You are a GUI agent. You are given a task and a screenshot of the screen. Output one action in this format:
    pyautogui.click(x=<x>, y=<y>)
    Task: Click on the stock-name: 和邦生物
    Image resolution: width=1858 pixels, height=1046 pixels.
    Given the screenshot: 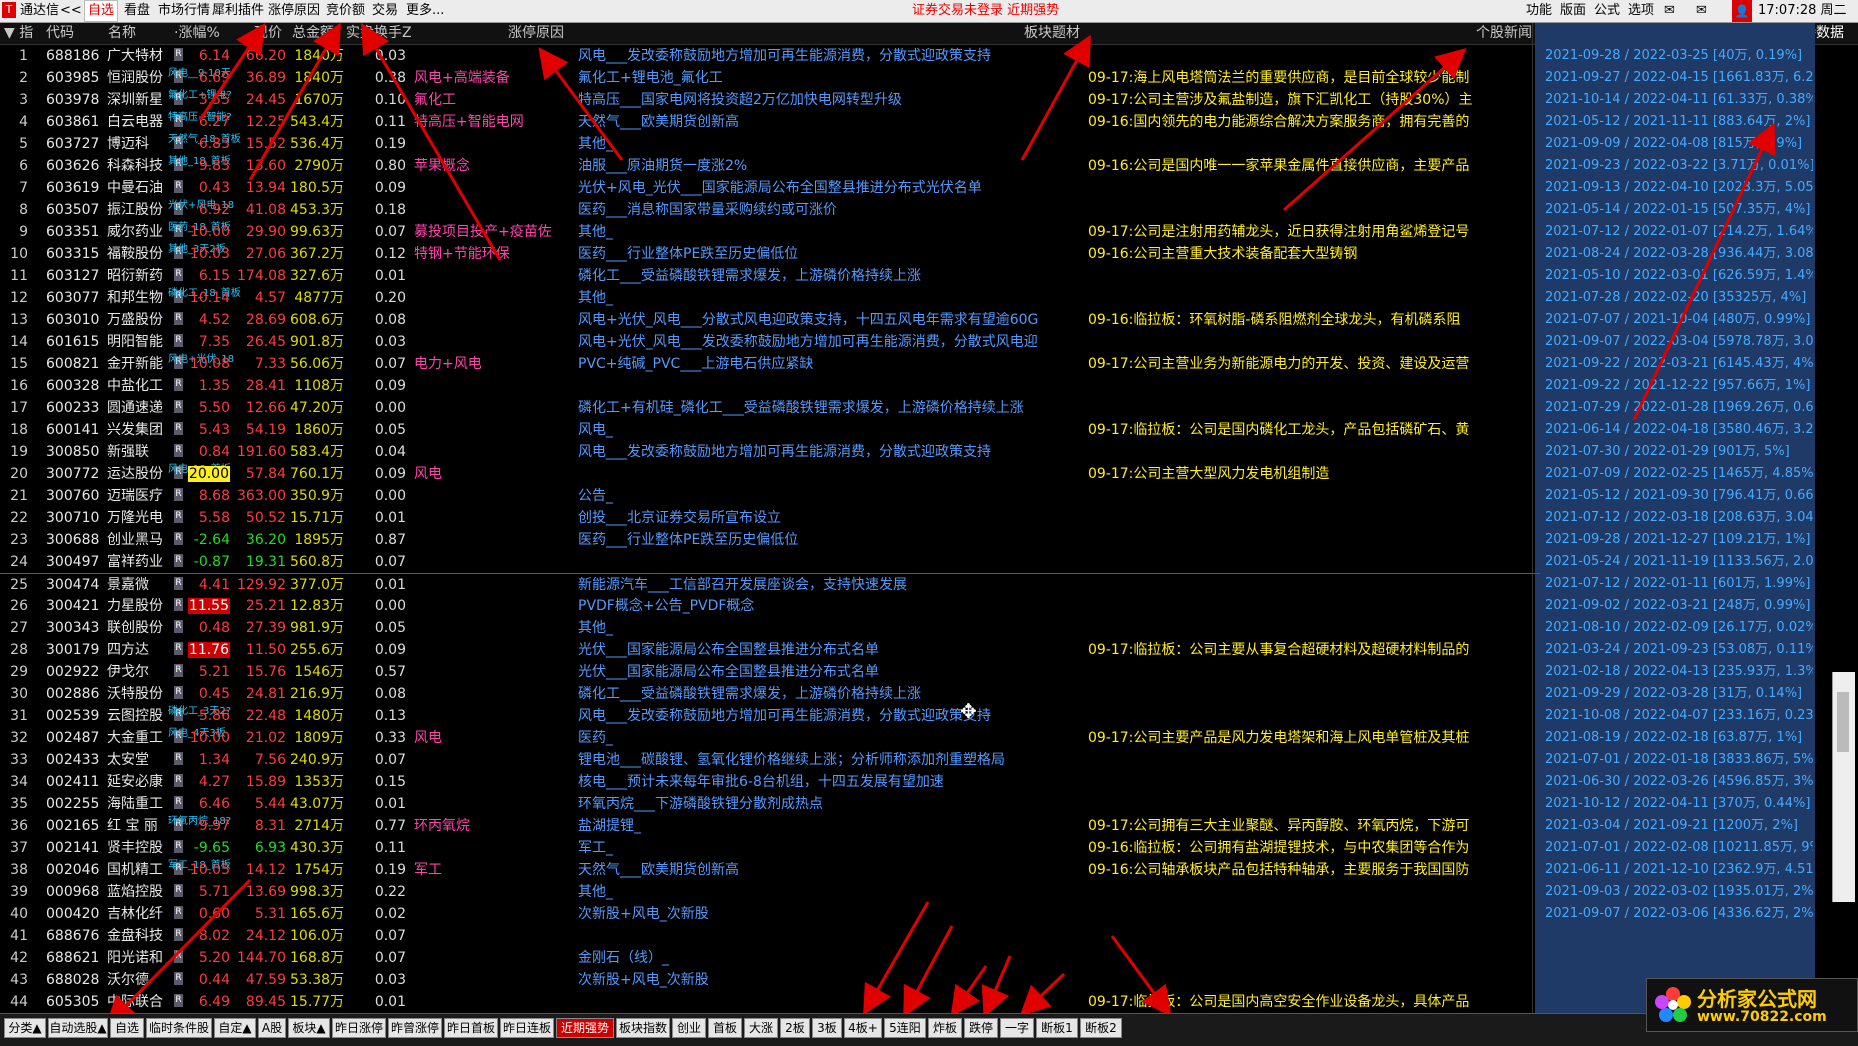 What is the action you would take?
    pyautogui.click(x=140, y=298)
    